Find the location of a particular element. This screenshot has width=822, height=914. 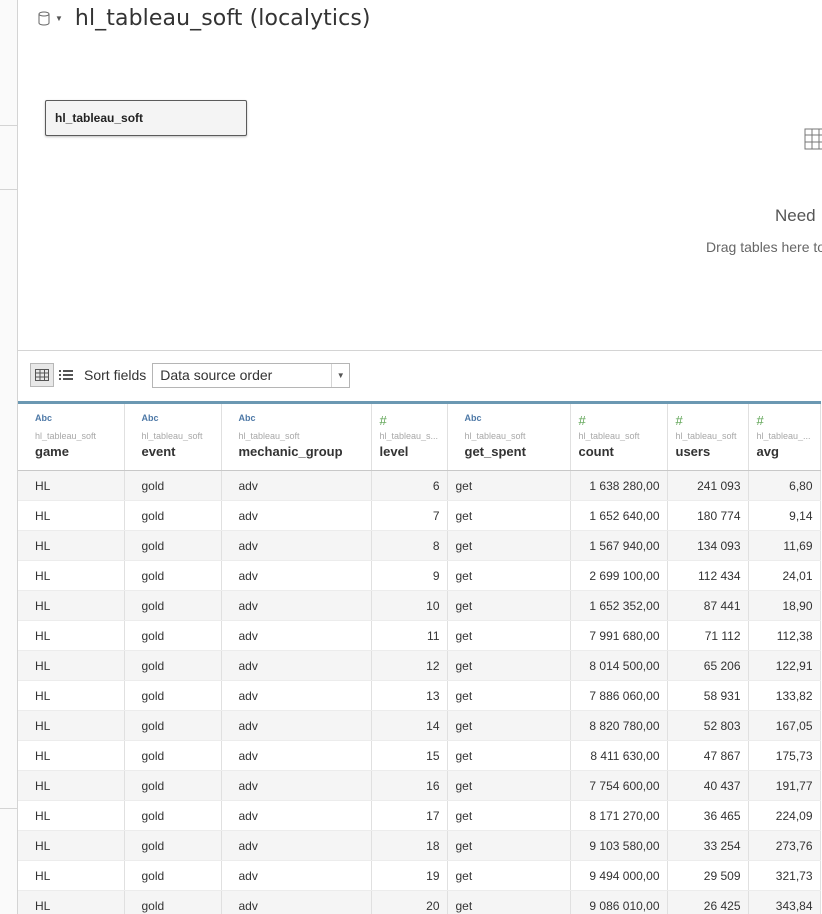

cell-avg: 24,01 is located at coordinates (784, 575).